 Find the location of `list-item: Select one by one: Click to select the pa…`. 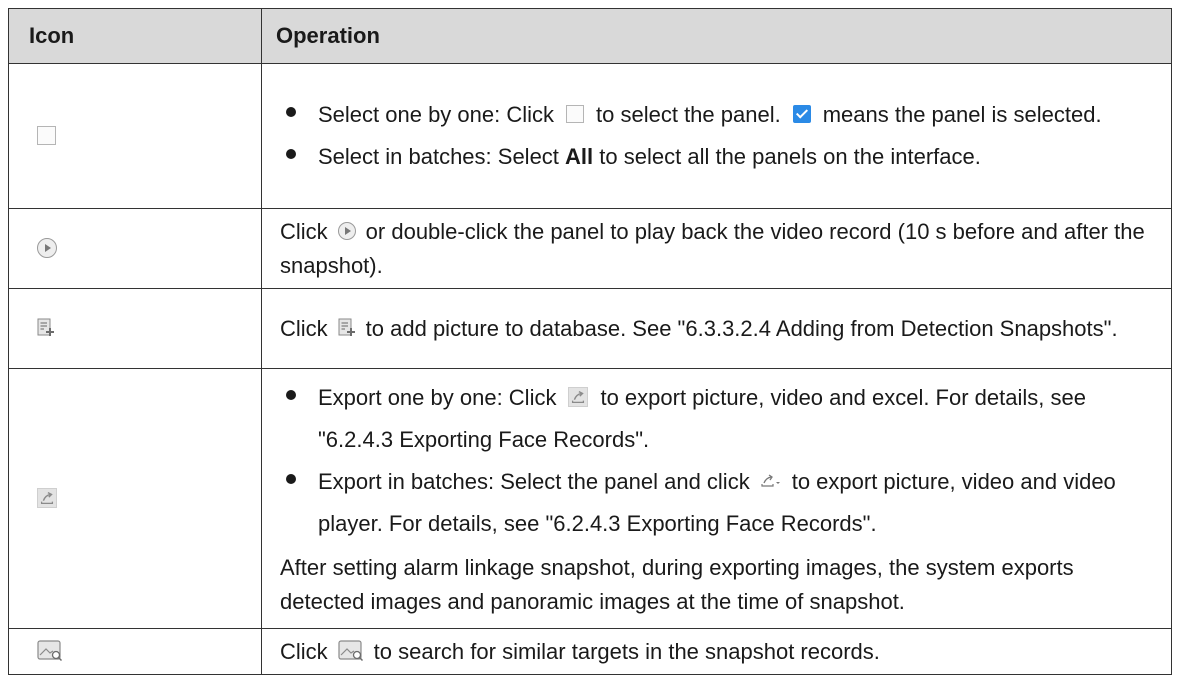

list-item: Select one by one: Click to select the pa… is located at coordinates (718, 115).